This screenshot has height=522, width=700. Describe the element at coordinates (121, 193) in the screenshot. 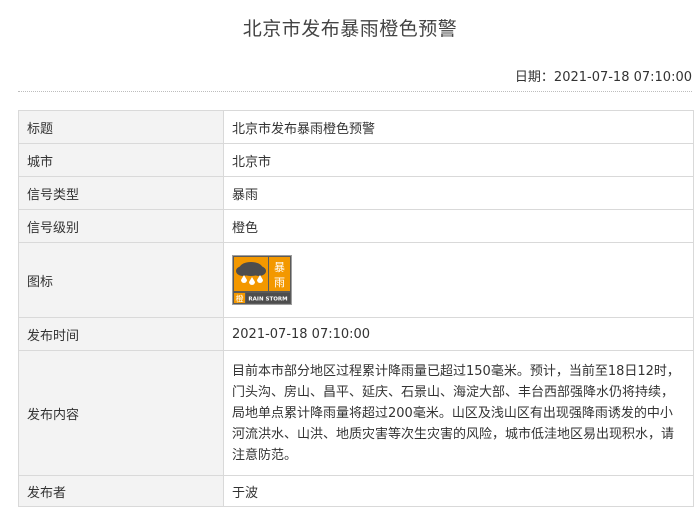

I see `row-label-signal-type: 信号类型` at that location.